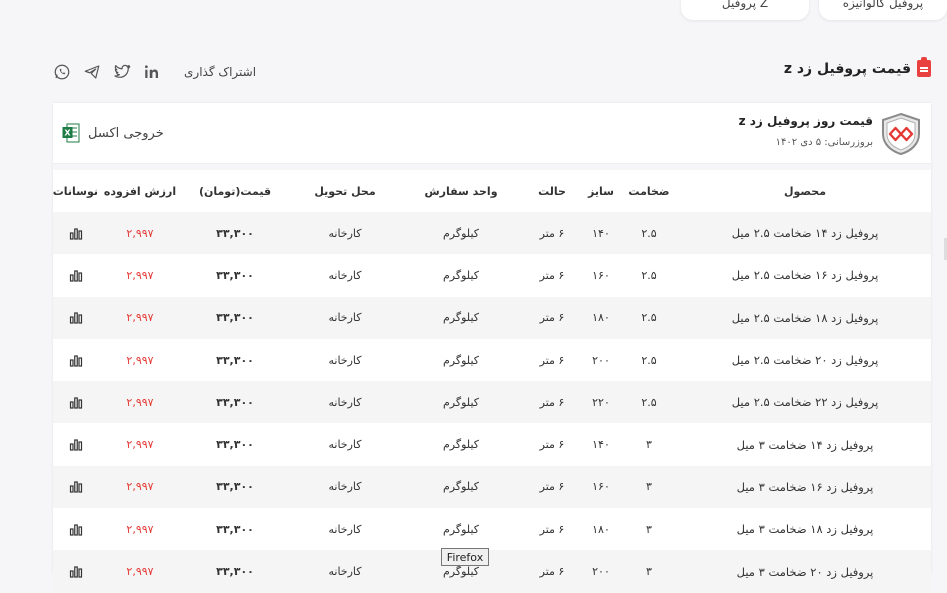 Image resolution: width=947 pixels, height=593 pixels. I want to click on share-bar: اشتراک گذاری, so click(154, 72).